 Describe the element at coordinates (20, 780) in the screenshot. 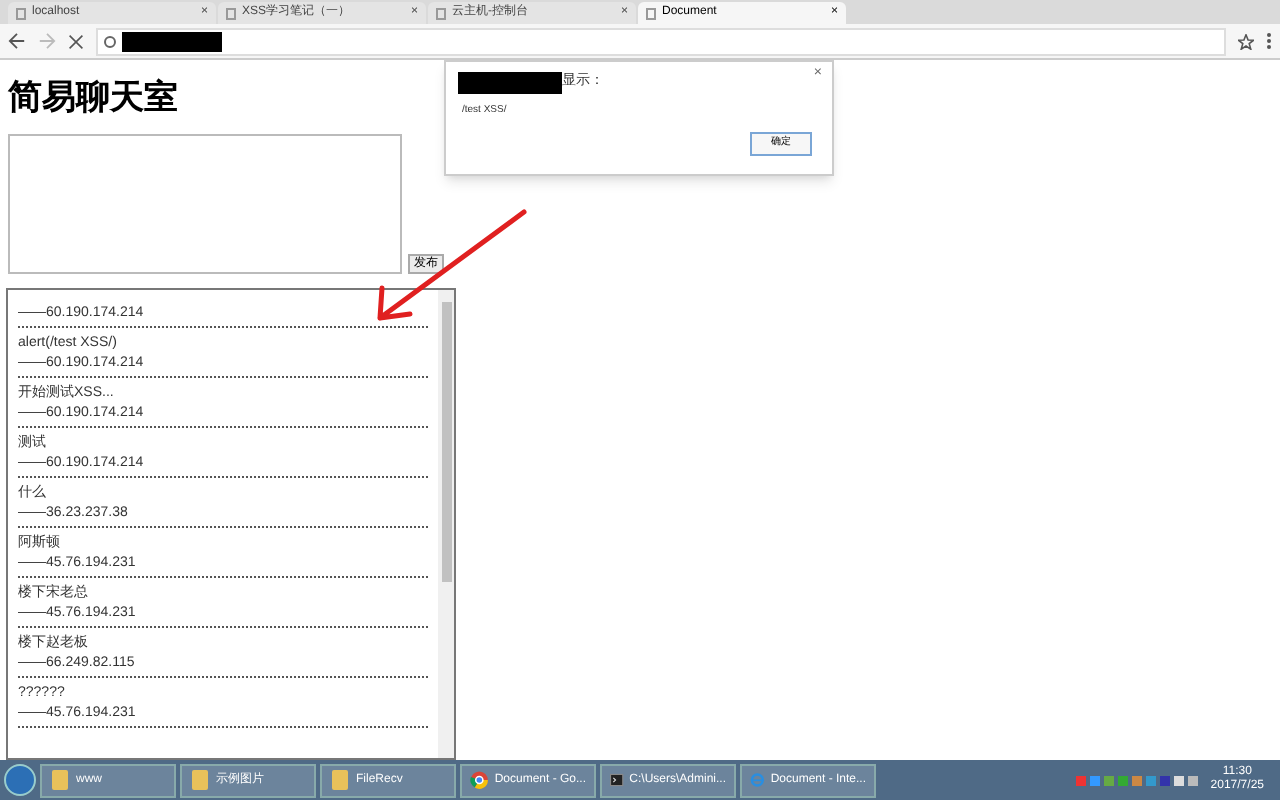

I see `start-button` at that location.